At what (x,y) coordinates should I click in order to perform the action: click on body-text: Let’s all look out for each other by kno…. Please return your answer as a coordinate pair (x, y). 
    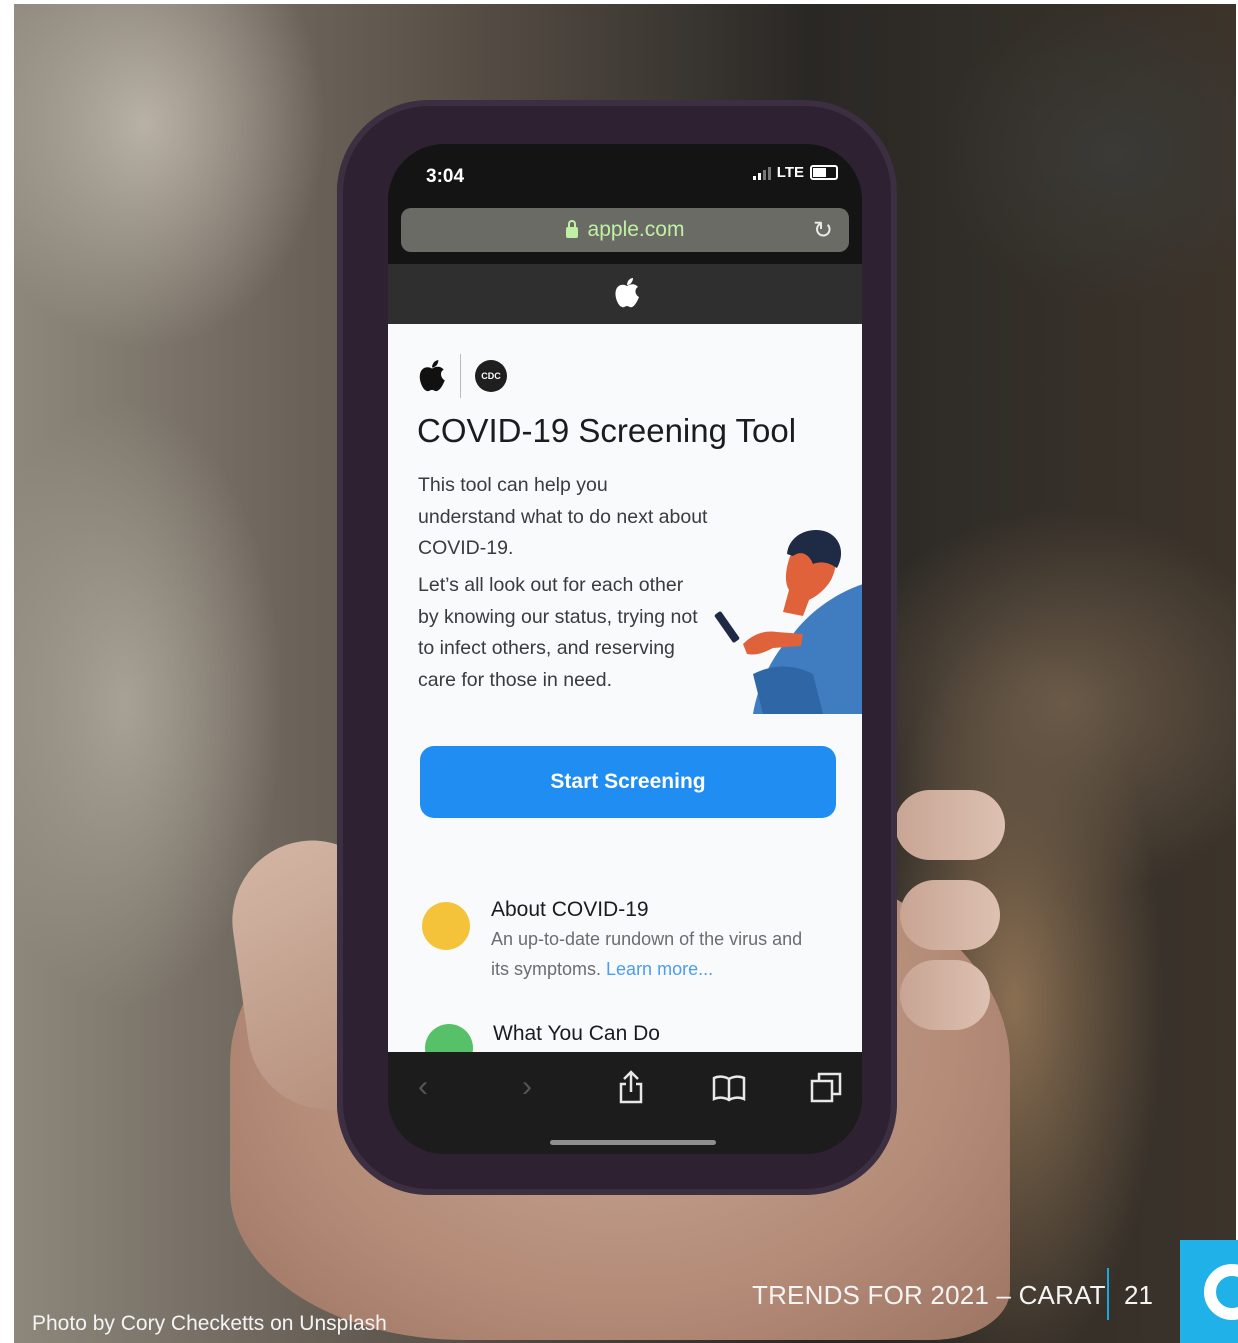
    Looking at the image, I should click on (558, 632).